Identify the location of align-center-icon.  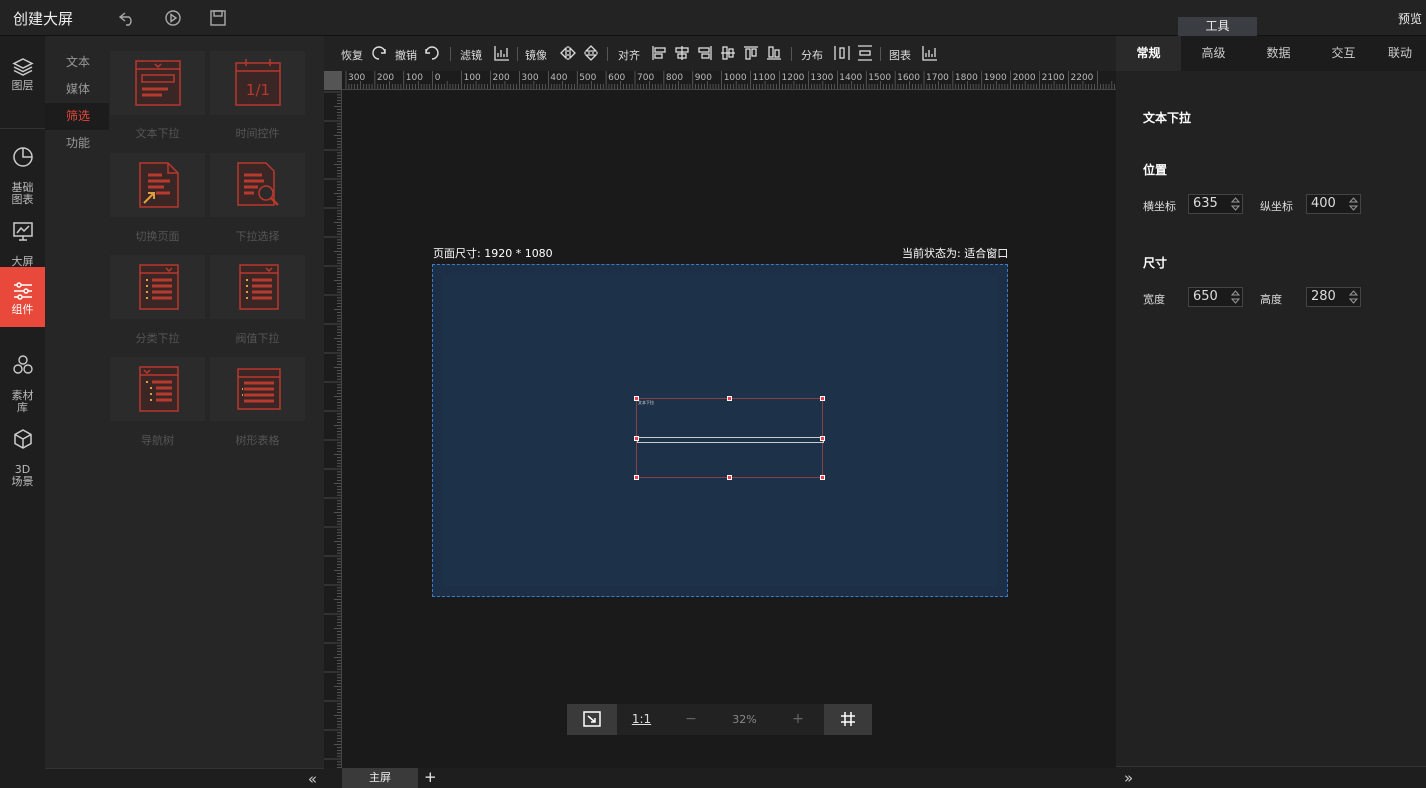
(682, 53).